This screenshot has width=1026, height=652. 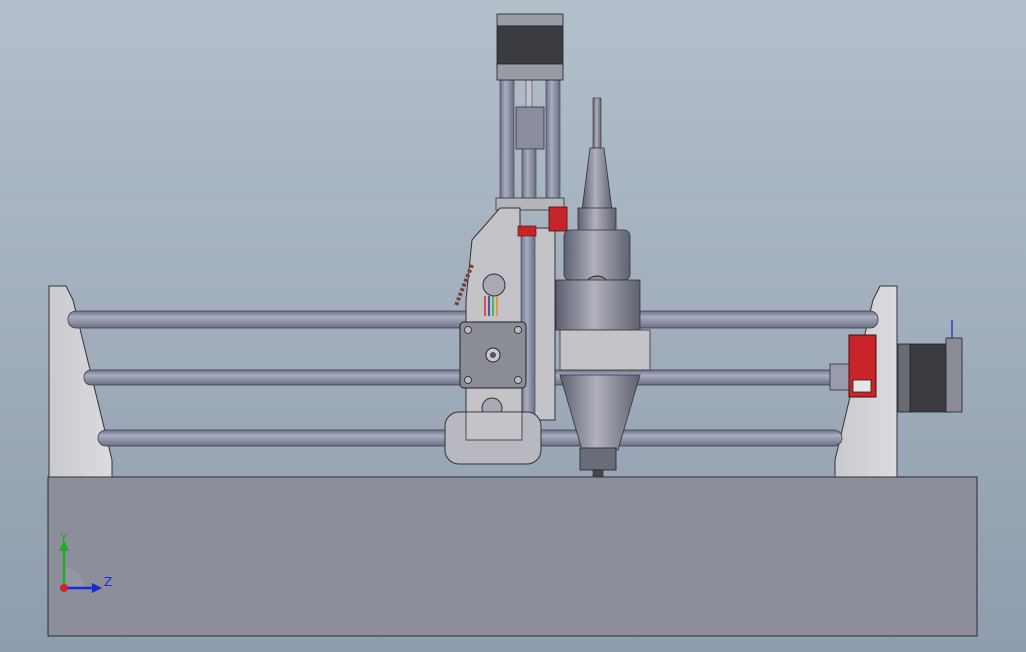 I want to click on driver-connector, so click(x=862, y=386).